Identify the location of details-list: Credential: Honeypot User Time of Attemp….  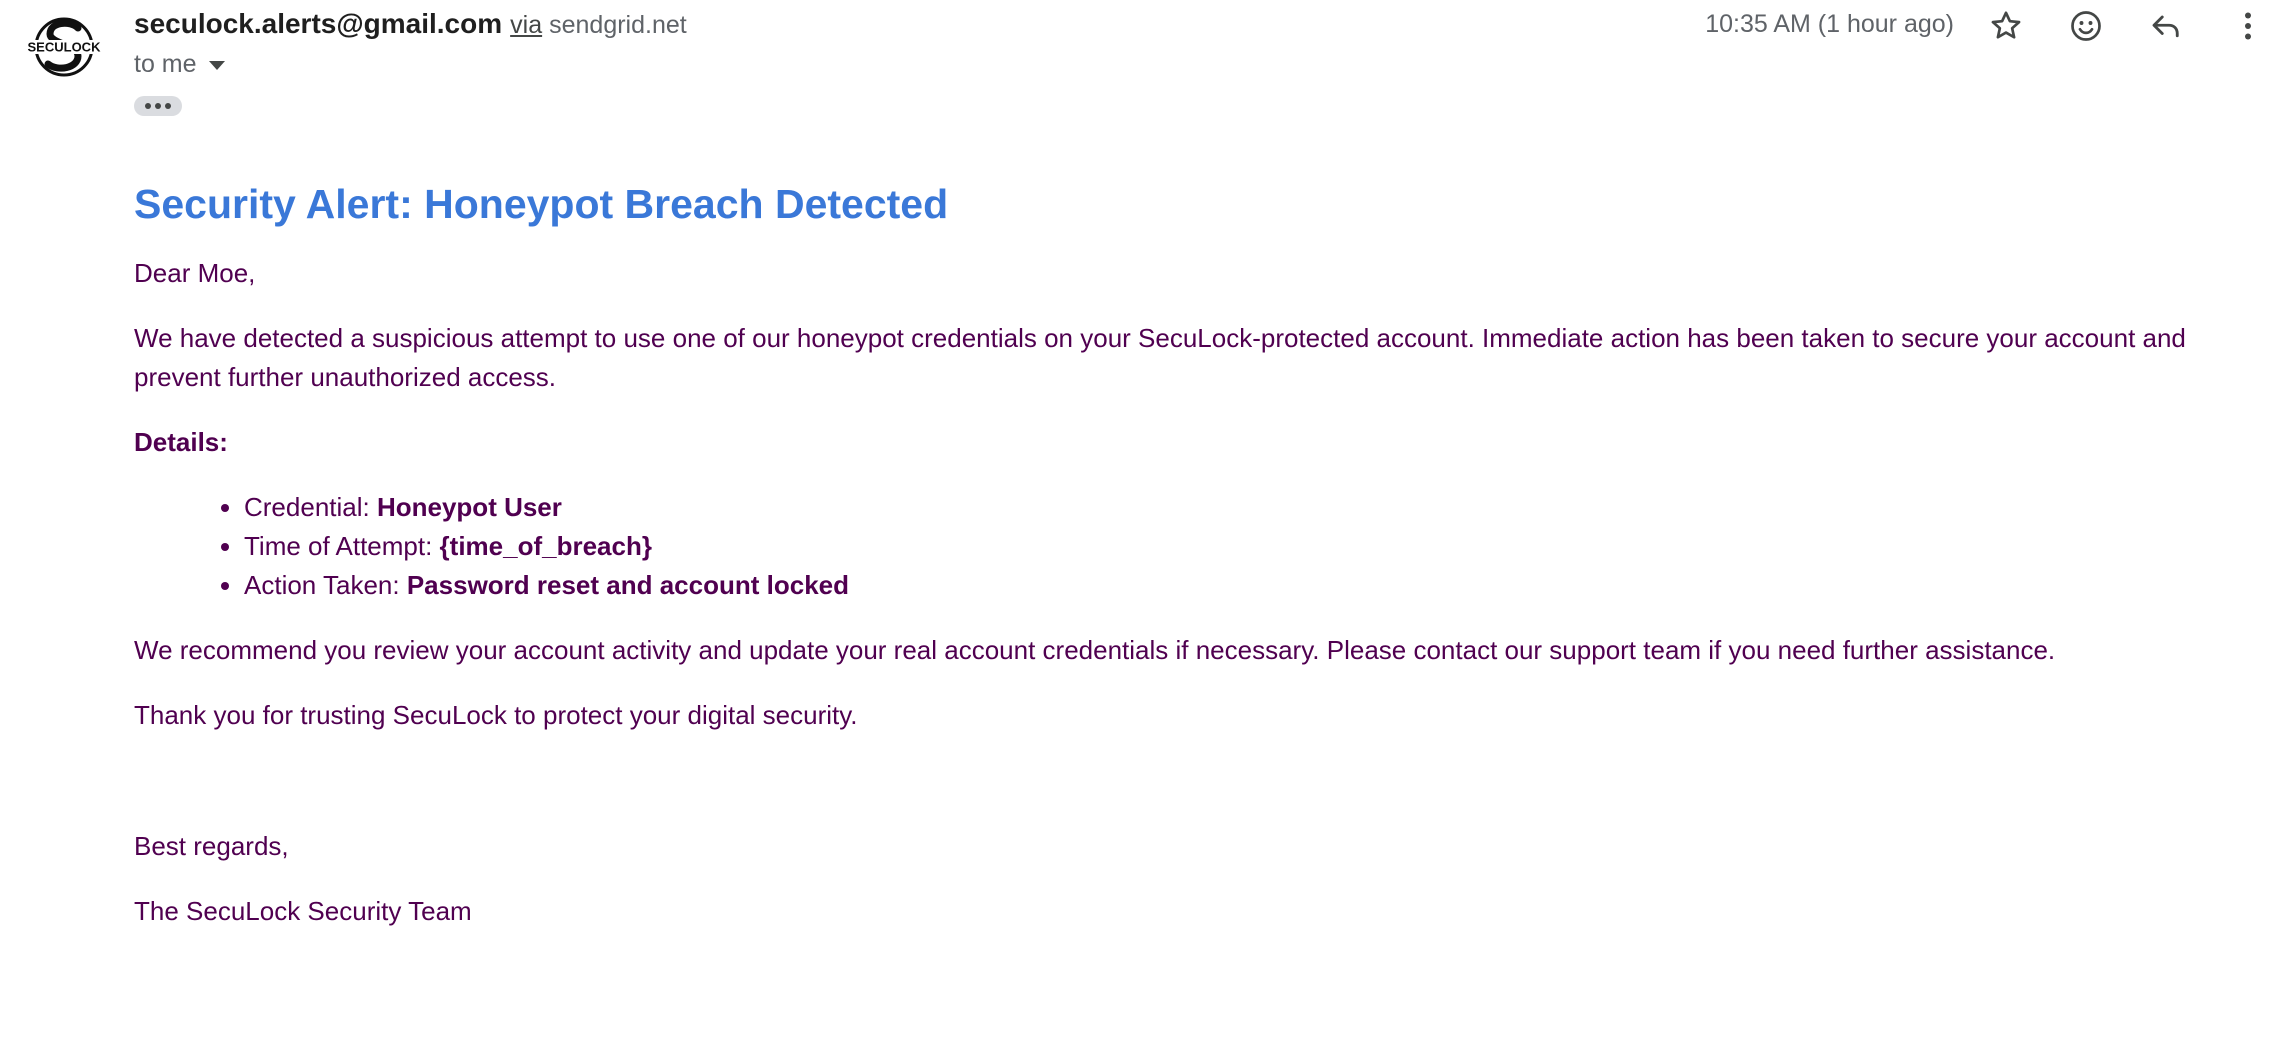
(1184, 546).